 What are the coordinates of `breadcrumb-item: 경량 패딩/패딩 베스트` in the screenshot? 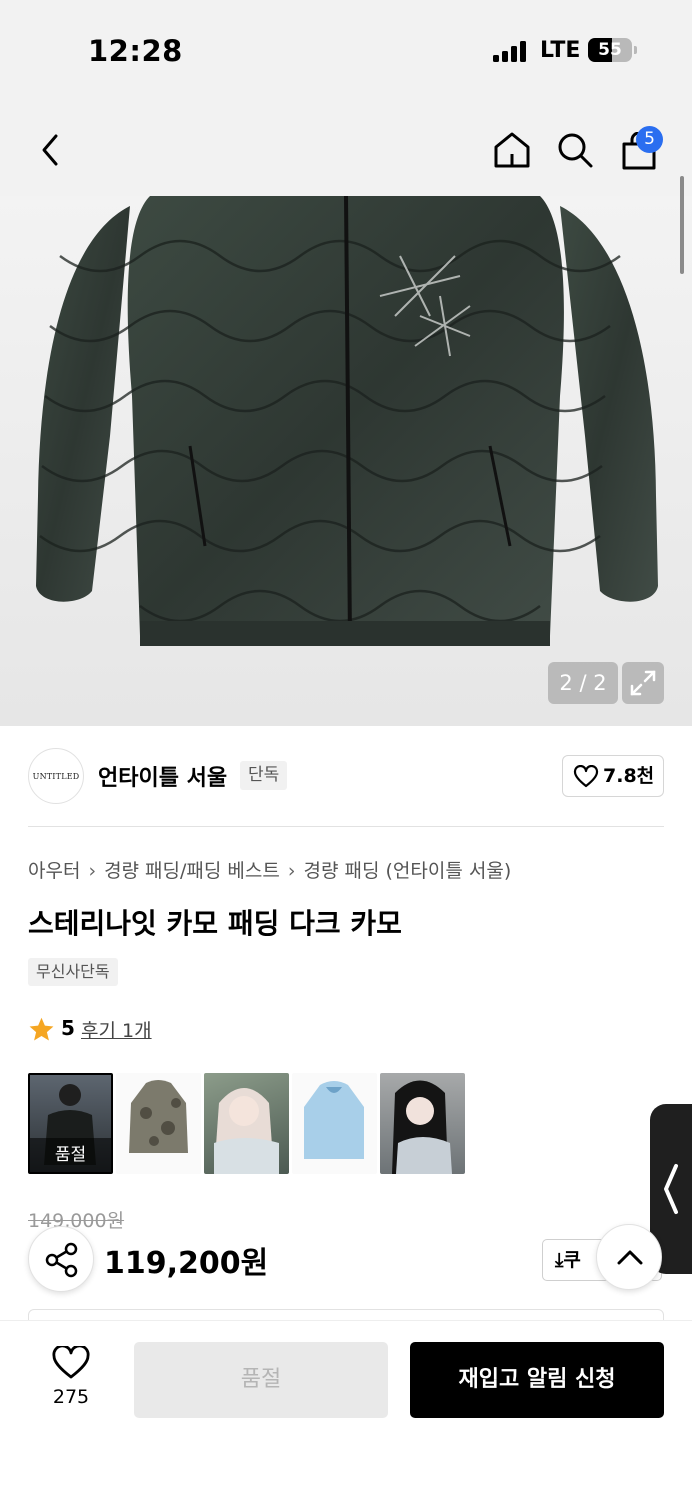 It's located at (192, 871).